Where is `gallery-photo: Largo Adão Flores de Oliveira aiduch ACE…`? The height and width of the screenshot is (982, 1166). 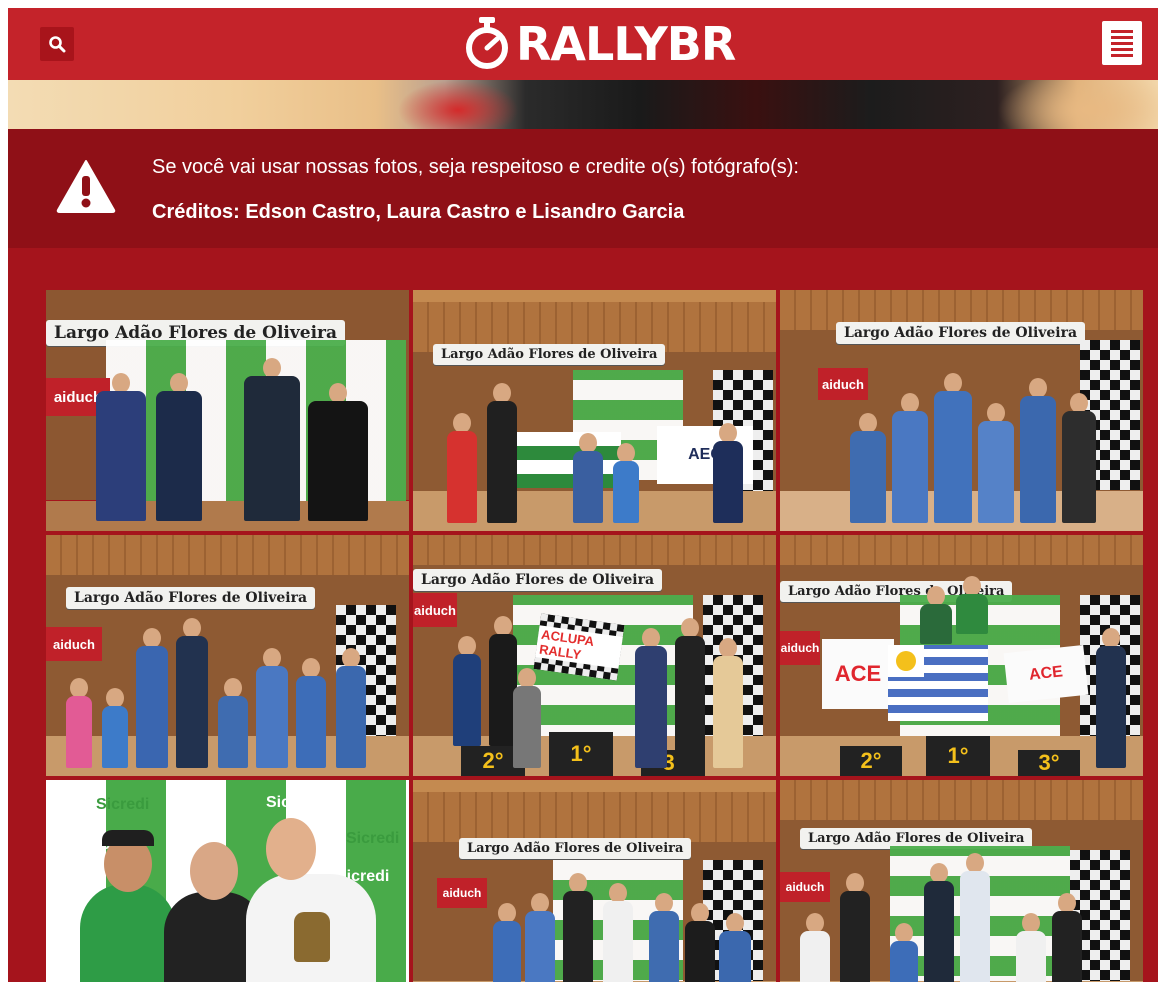
gallery-photo: Largo Adão Flores de Oliveira aiduch ACE… is located at coordinates (961, 655).